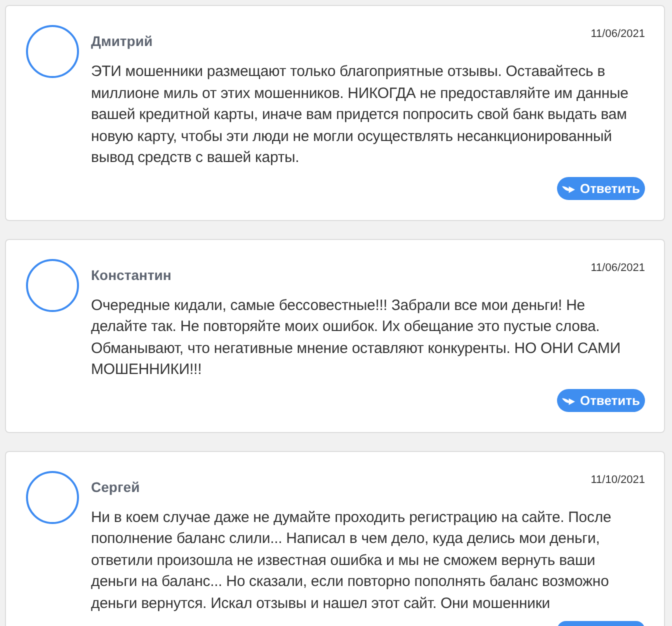 Image resolution: width=672 pixels, height=626 pixels. What do you see at coordinates (122, 41) in the screenshot?
I see `author-name: Дмитрий` at bounding box center [122, 41].